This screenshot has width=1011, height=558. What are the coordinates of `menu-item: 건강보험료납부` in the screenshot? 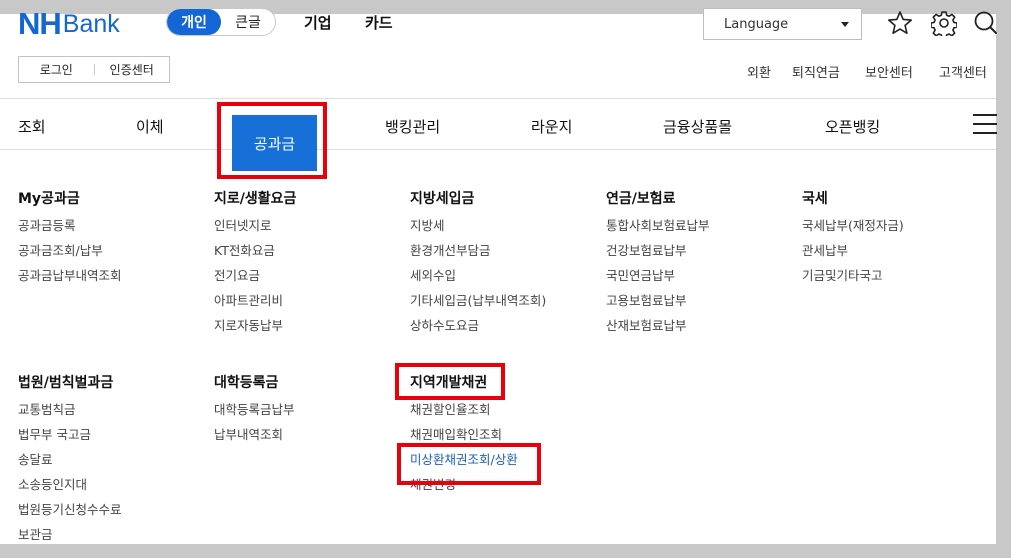 It's located at (658, 254).